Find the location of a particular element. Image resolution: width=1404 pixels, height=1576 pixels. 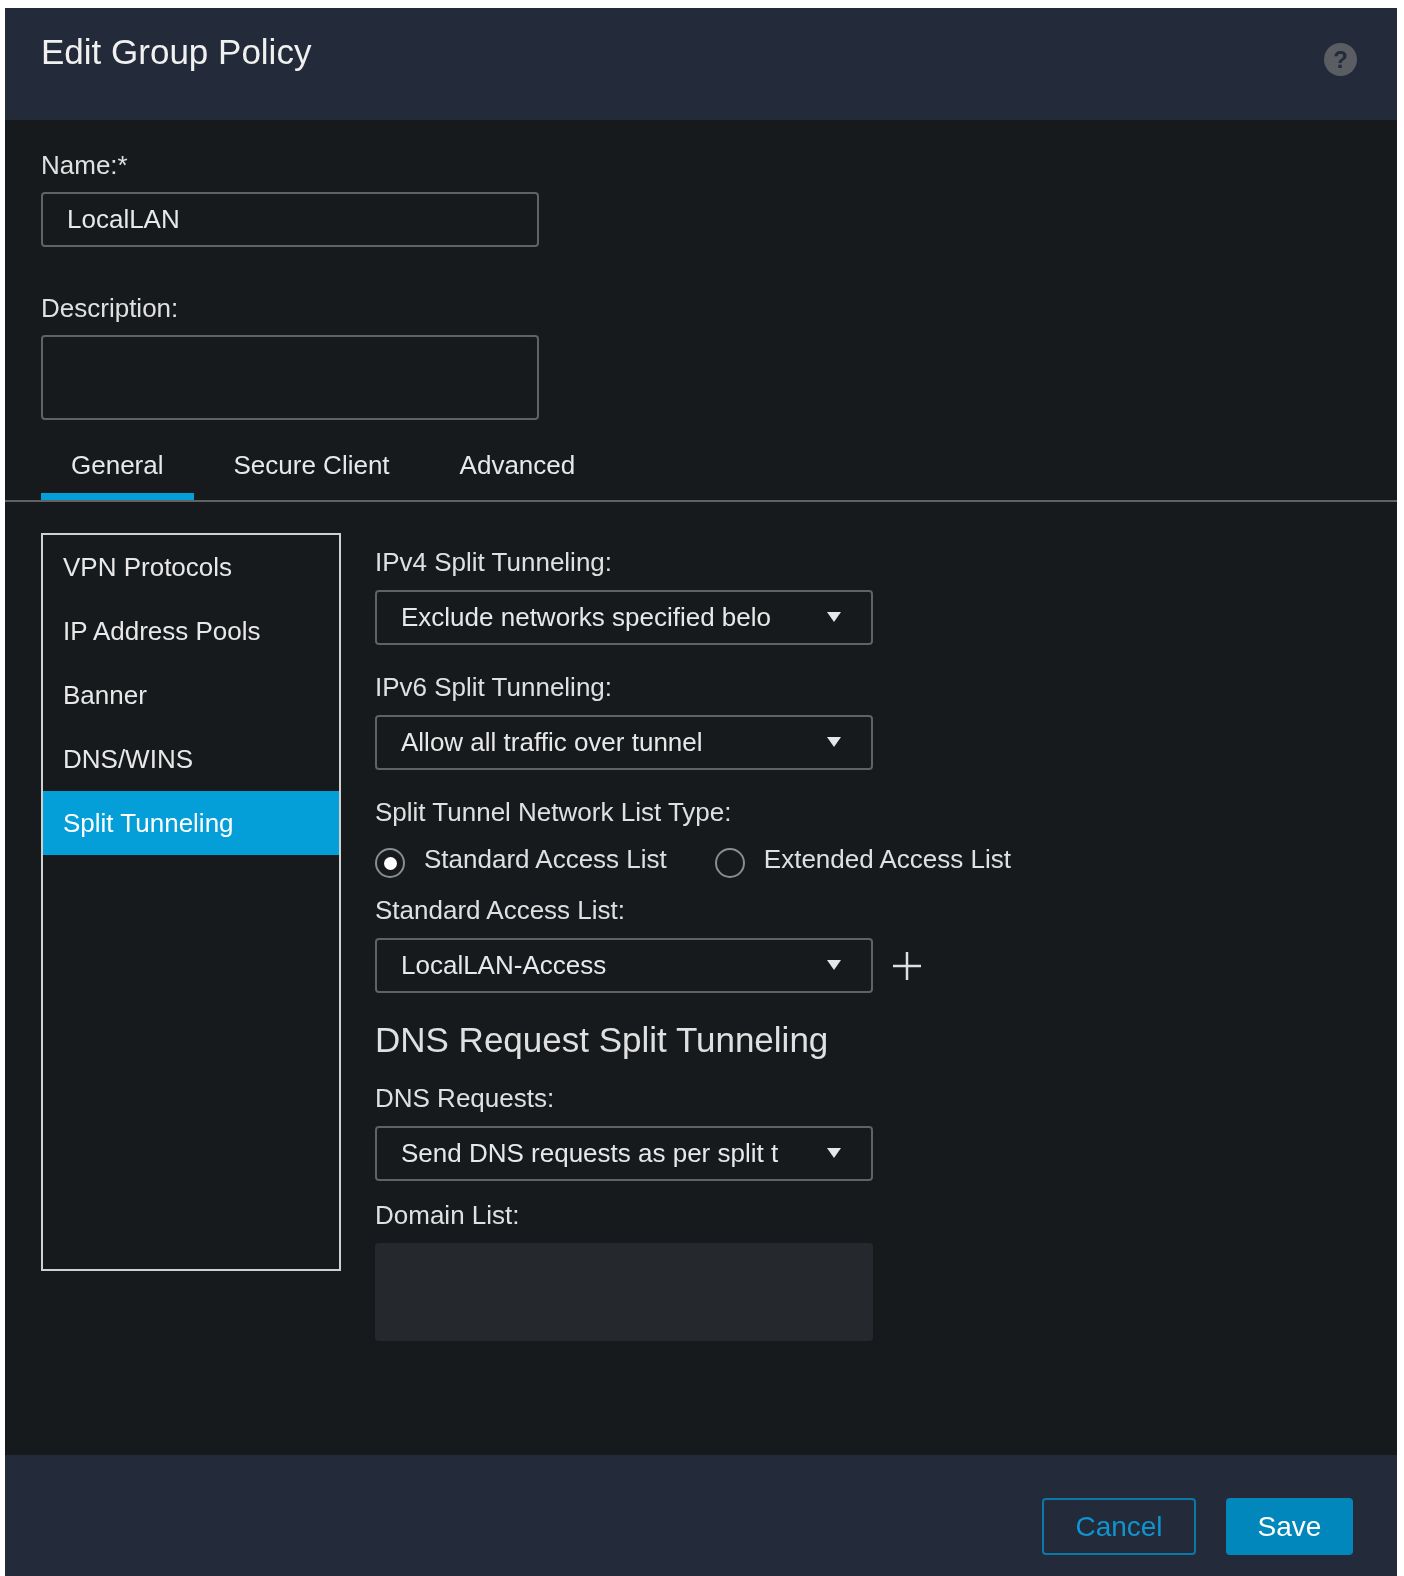

section-heading: DNS Request Split Tunneling is located at coordinates (602, 1040).